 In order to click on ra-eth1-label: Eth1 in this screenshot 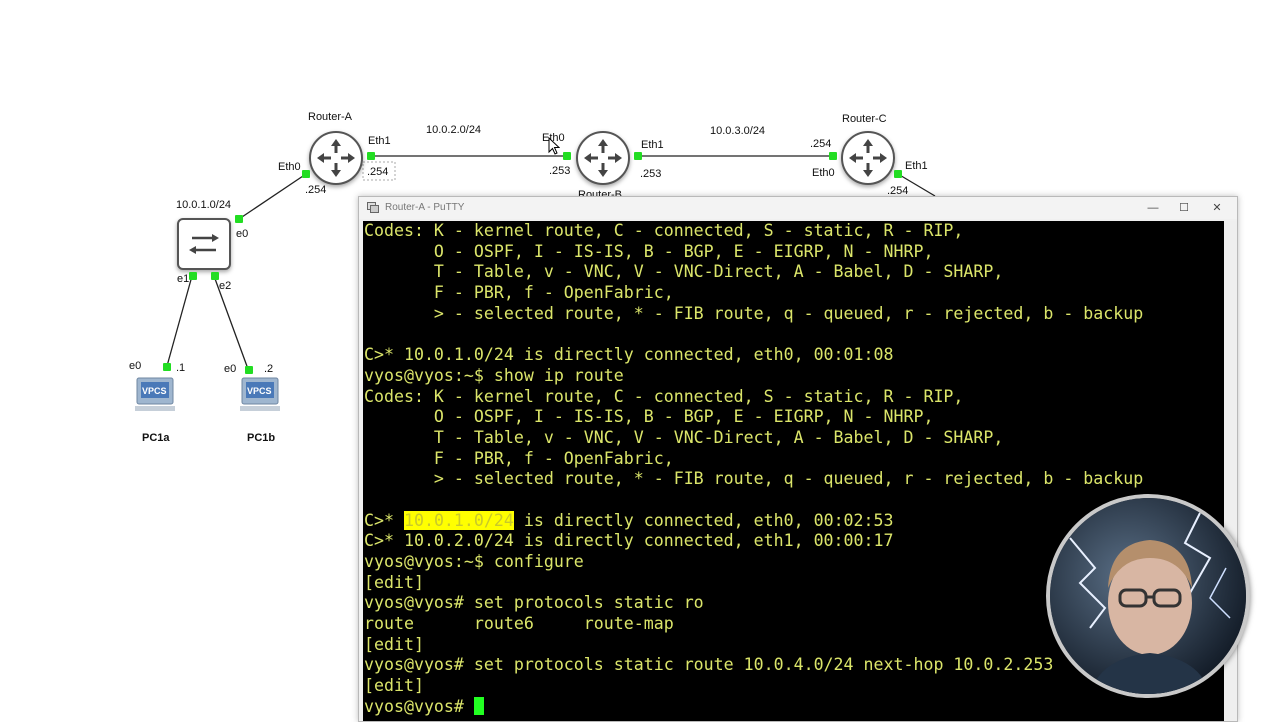, I will do `click(379, 141)`.